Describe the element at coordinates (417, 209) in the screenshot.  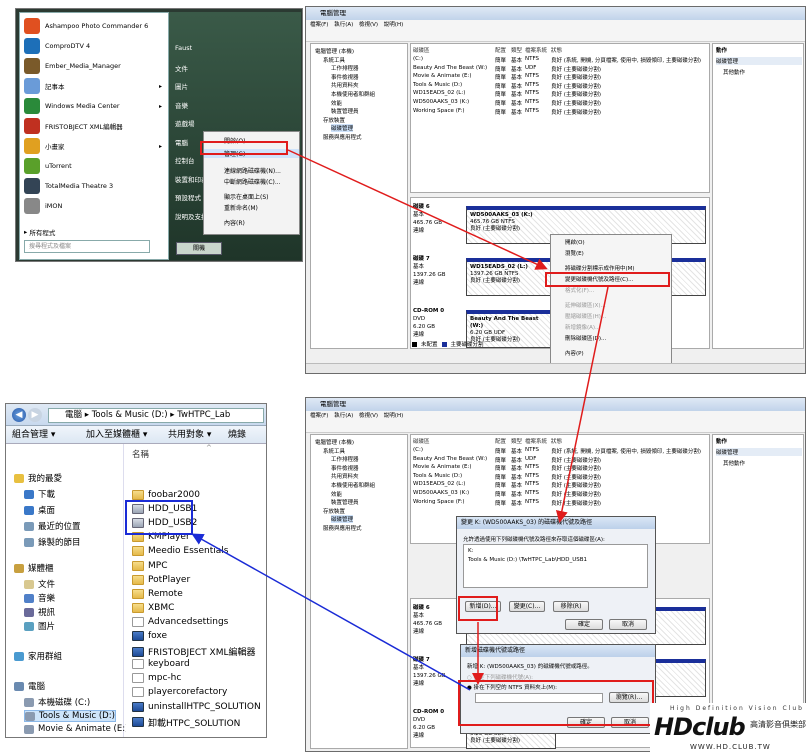
I see `arrow-manage-to-cm` at that location.